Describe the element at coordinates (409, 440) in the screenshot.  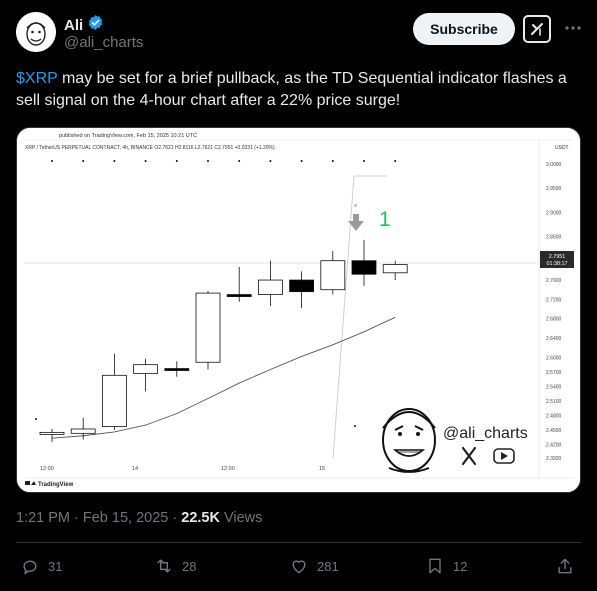
I see `watermark-face-icon` at that location.